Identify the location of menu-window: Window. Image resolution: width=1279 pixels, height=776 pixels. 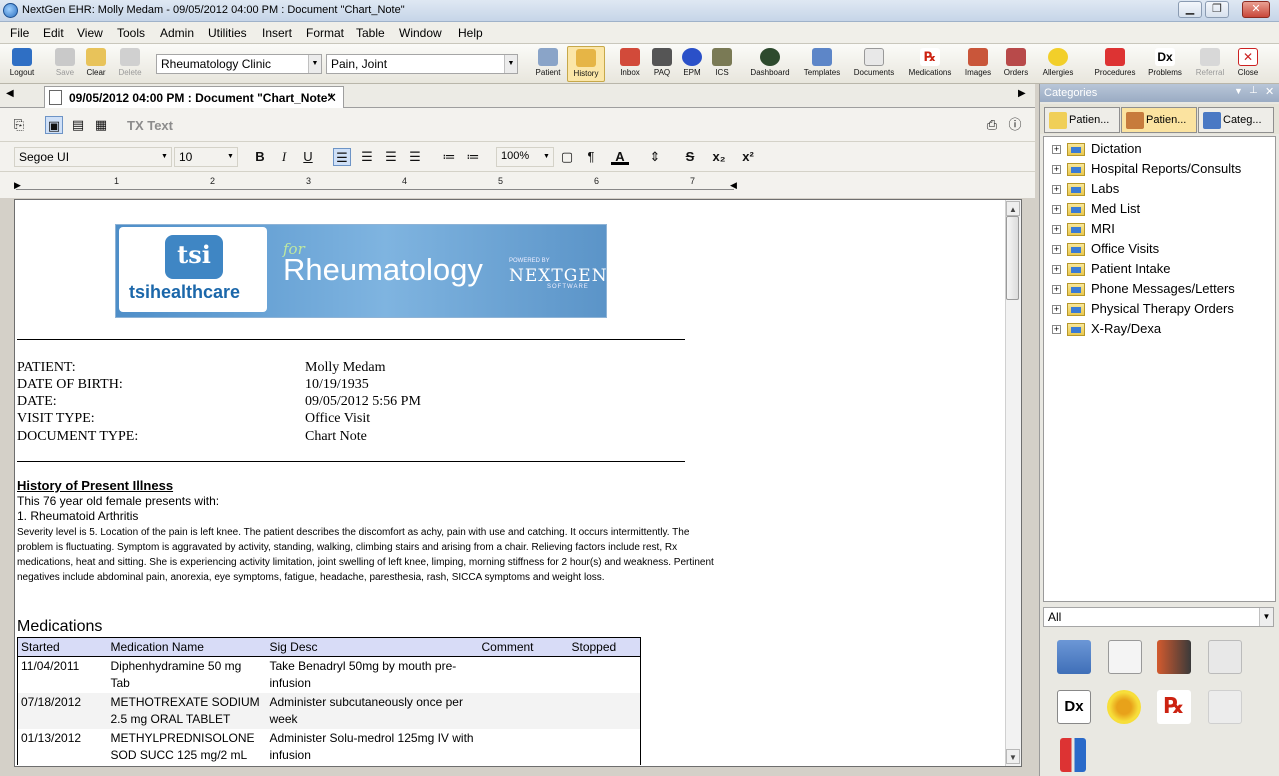
(420, 33).